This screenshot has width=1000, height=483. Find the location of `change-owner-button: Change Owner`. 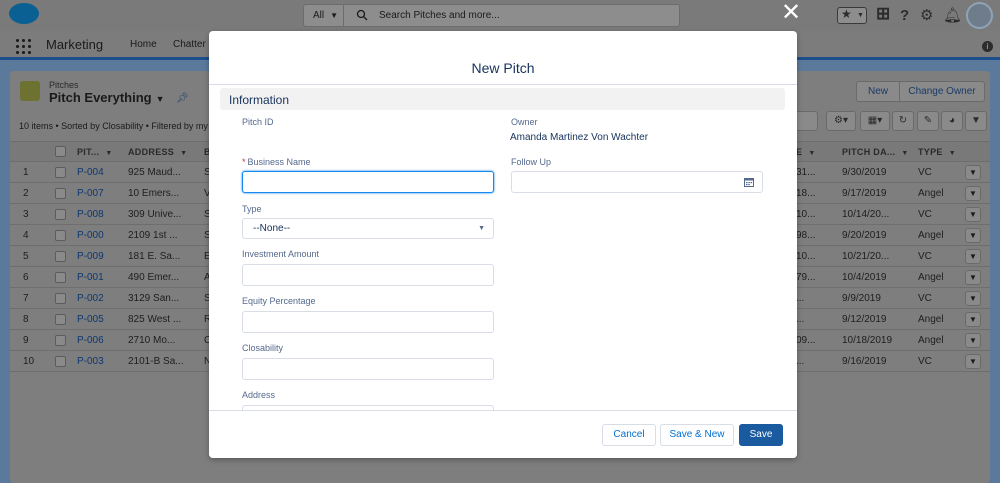

change-owner-button: Change Owner is located at coordinates (942, 91).